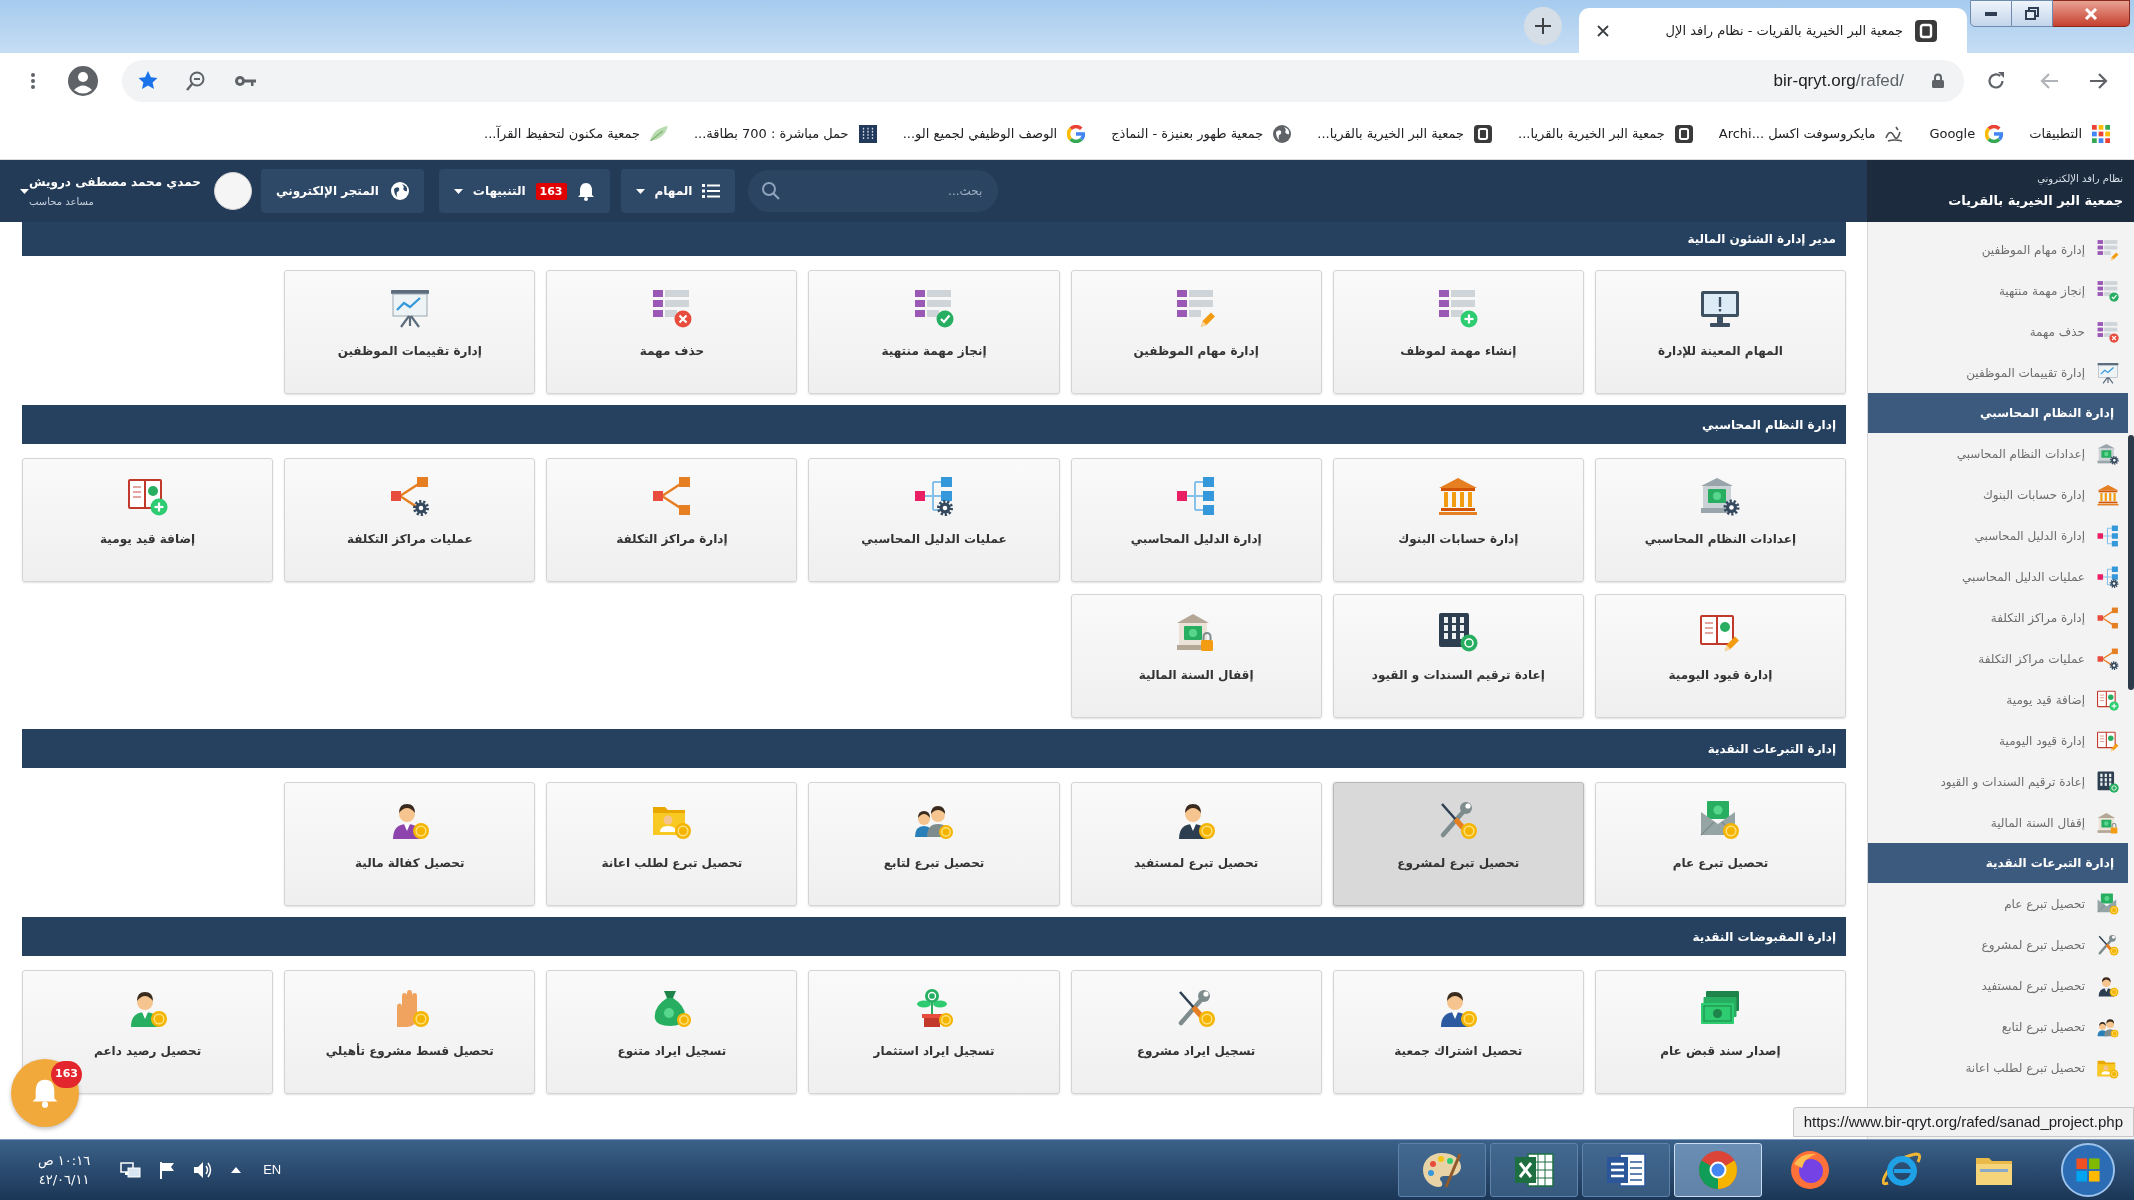  Describe the element at coordinates (410, 844) in the screenshot. I see `module-tile: تحصيل كفالة مالية` at that location.